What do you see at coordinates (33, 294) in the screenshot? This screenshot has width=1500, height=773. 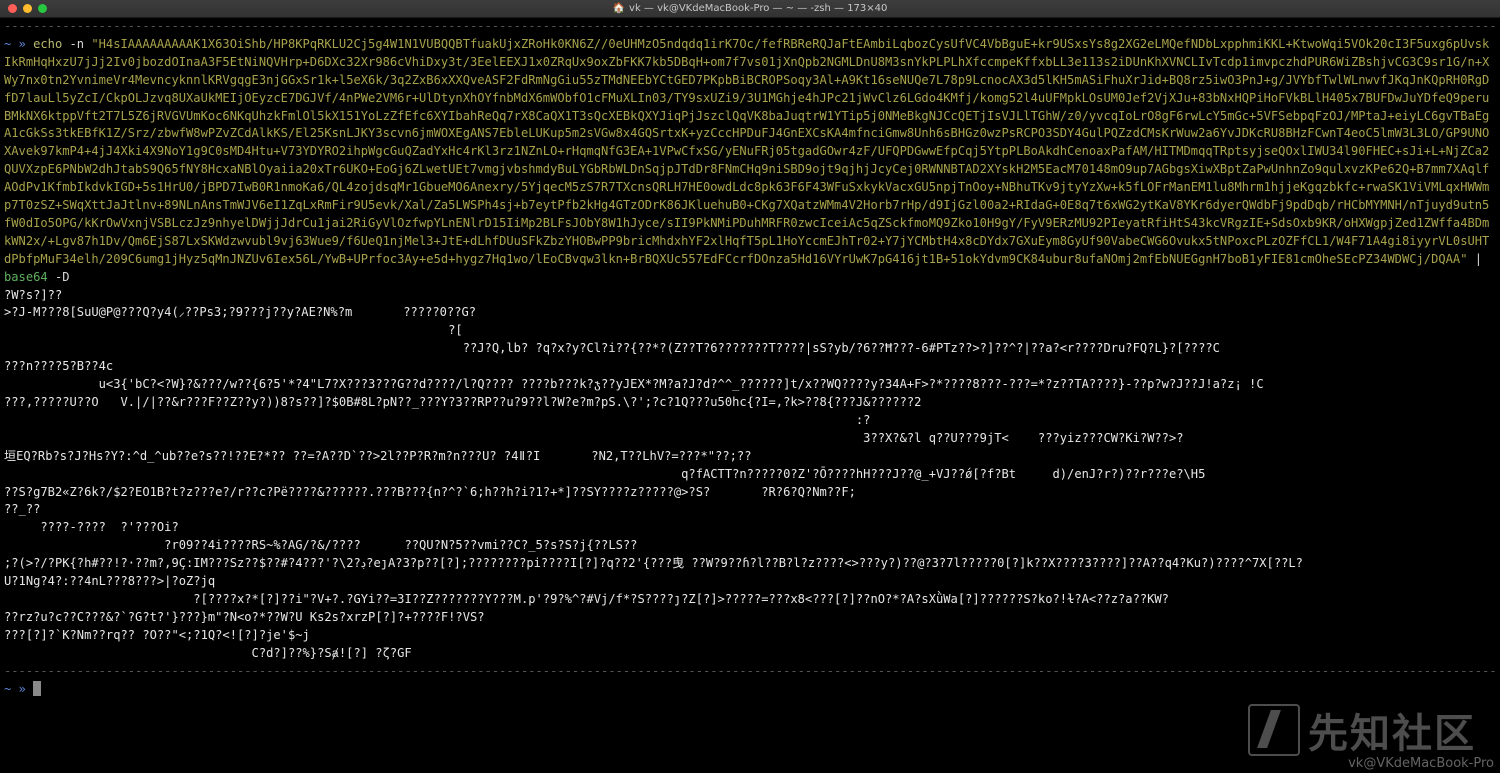 I see `output-line: ?W?s?]??` at bounding box center [33, 294].